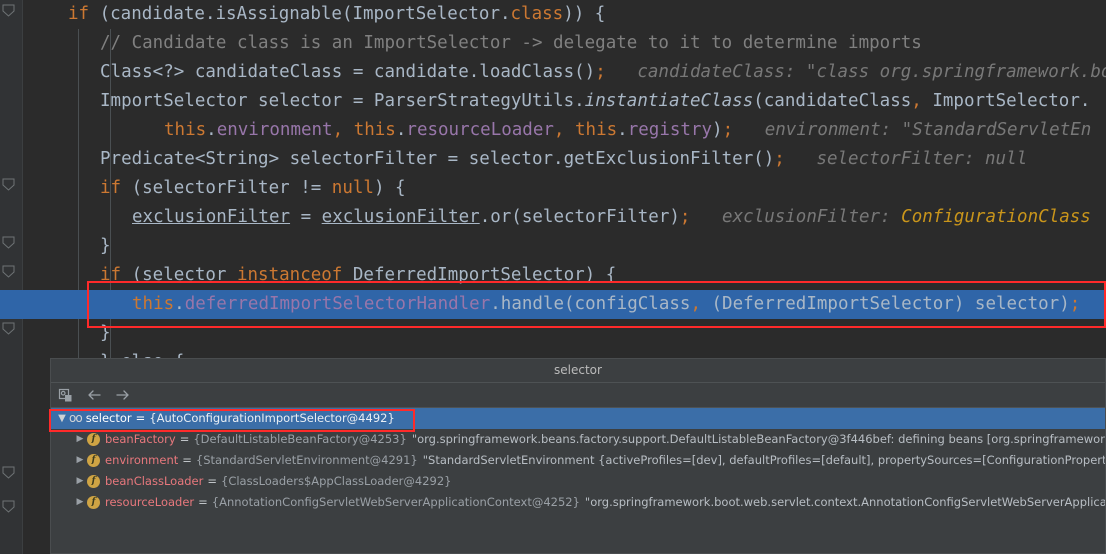 The width and height of the screenshot is (1106, 554). Describe the element at coordinates (578, 395) in the screenshot. I see `popup-toolbar` at that location.